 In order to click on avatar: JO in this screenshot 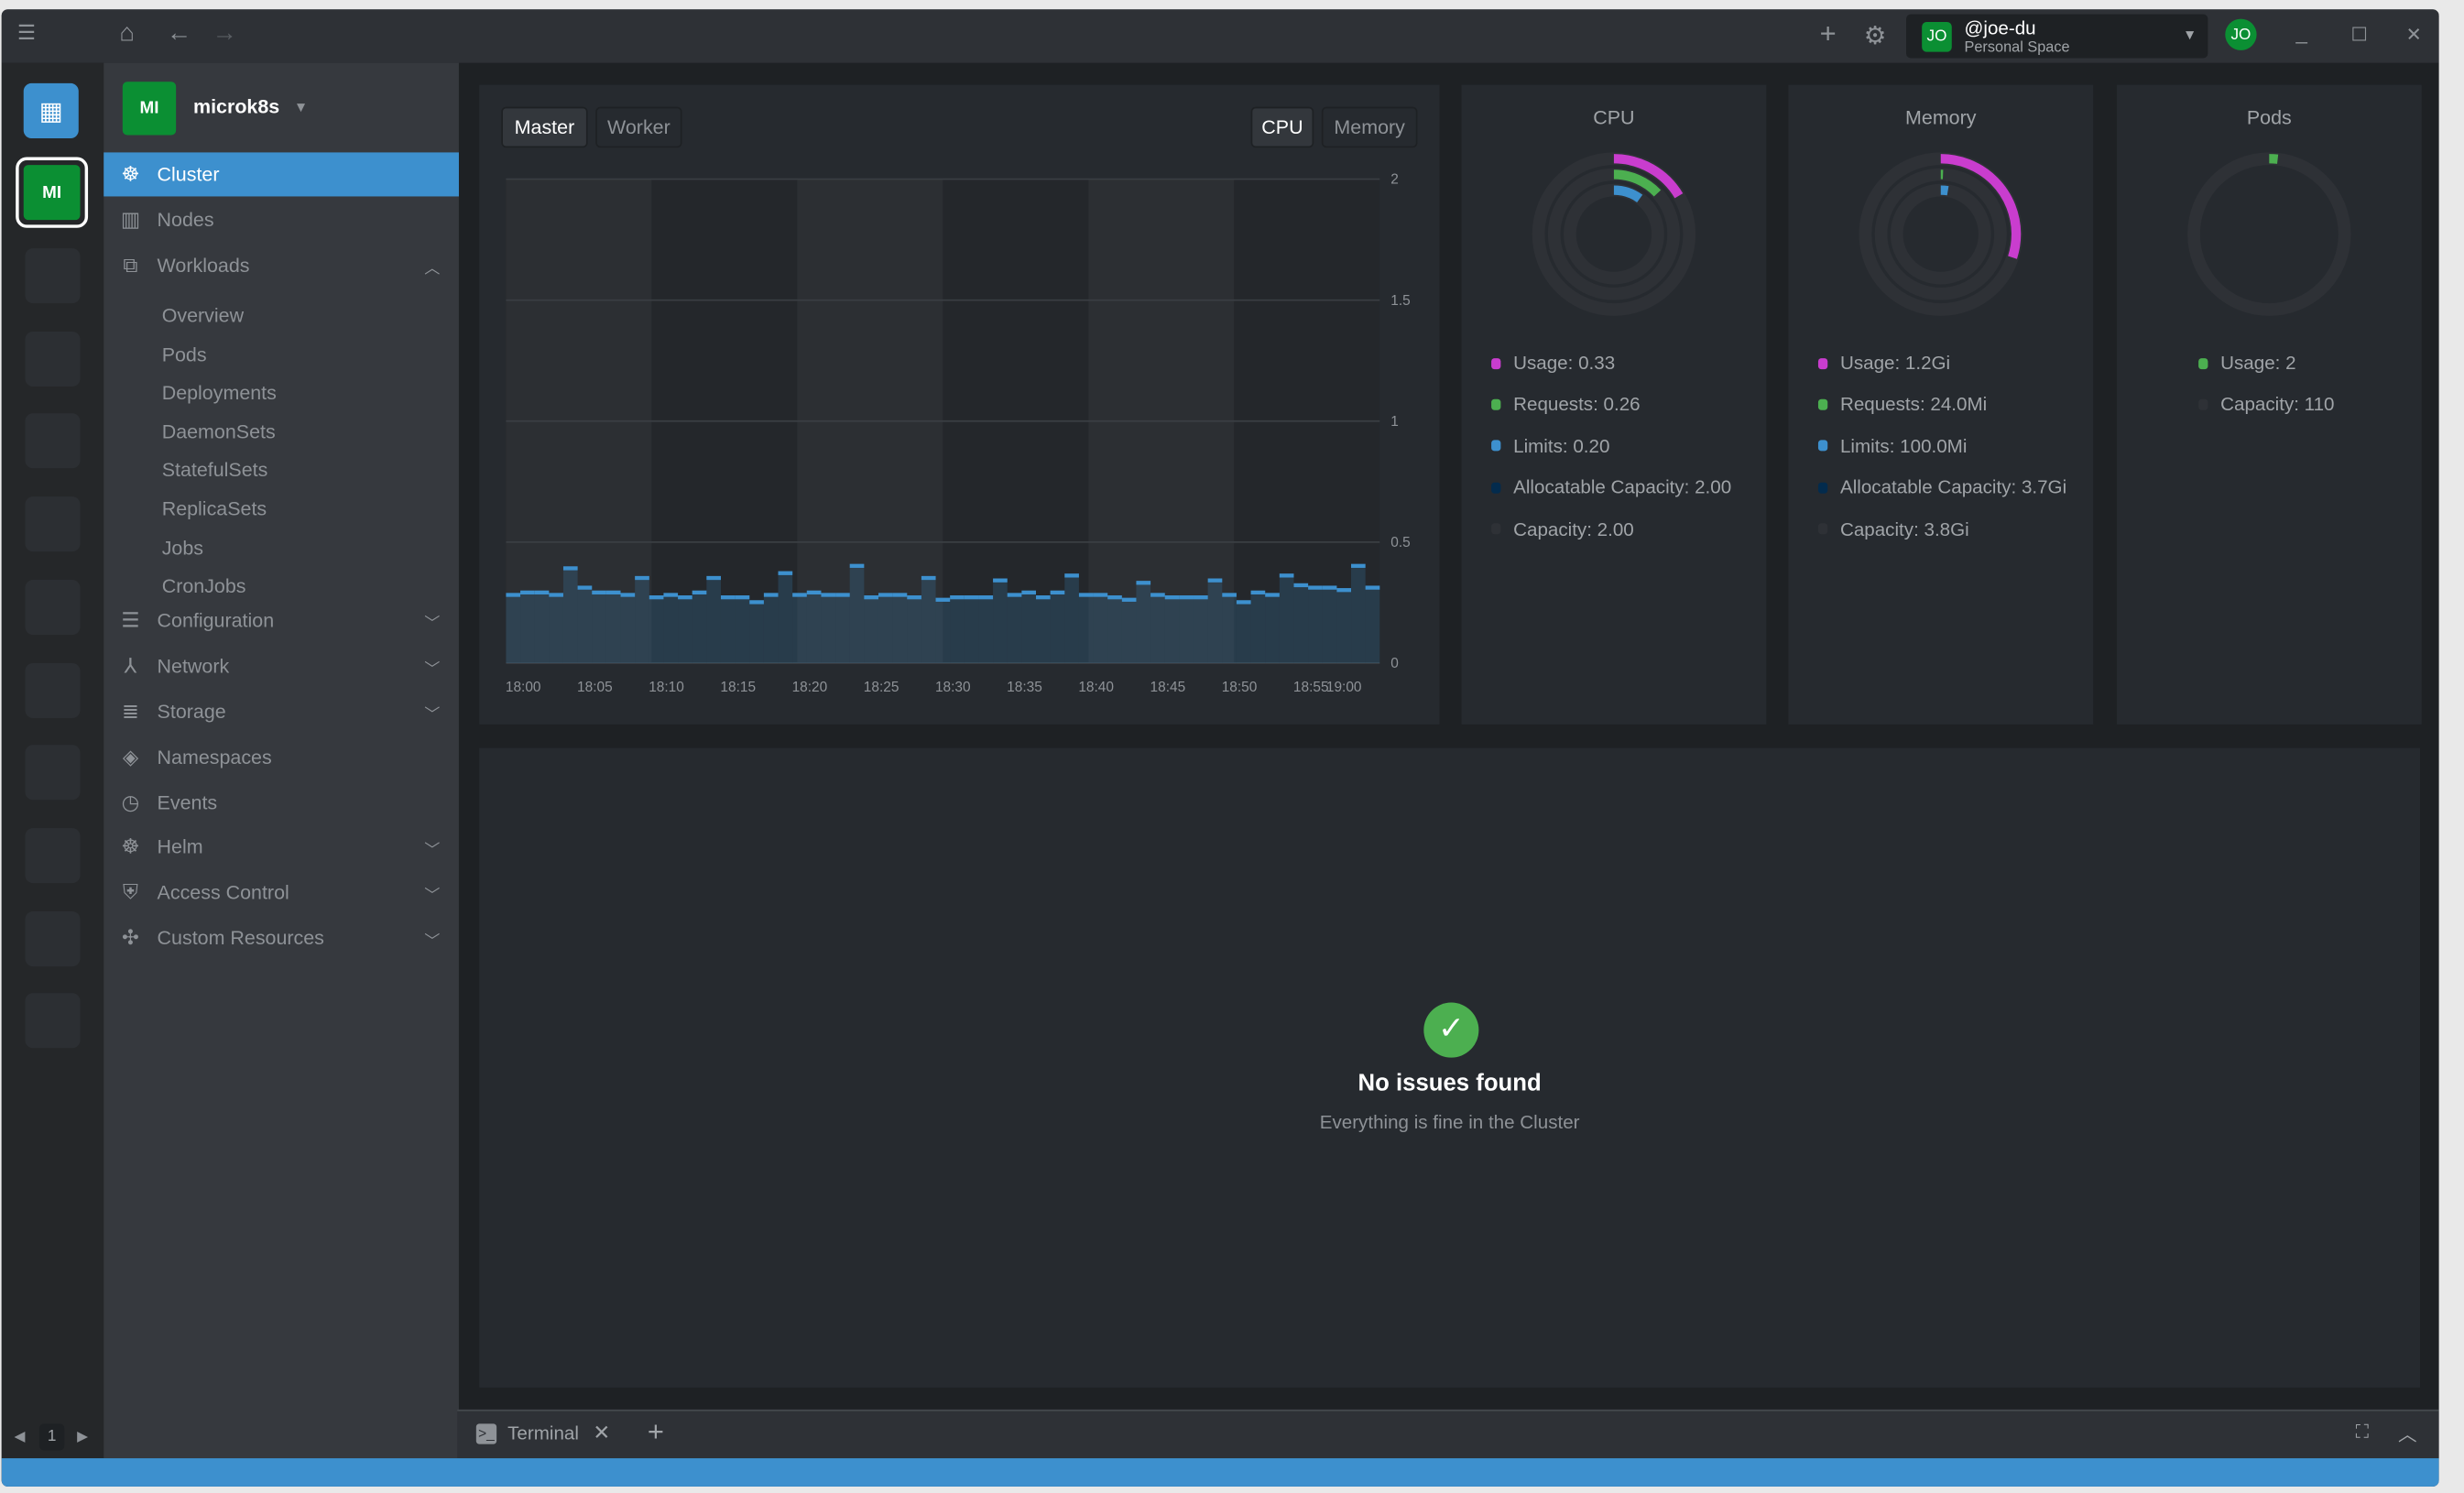, I will do `click(2241, 34)`.